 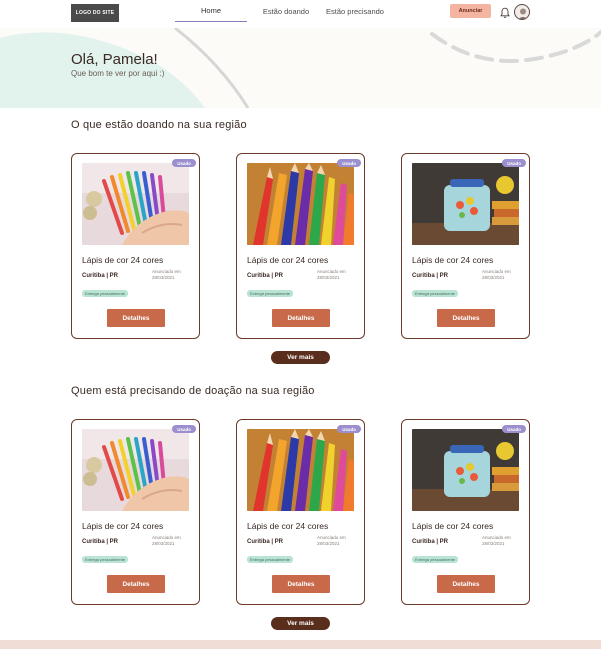 I want to click on main-nav: Home Estão doando Estão precisando, so click(x=280, y=11).